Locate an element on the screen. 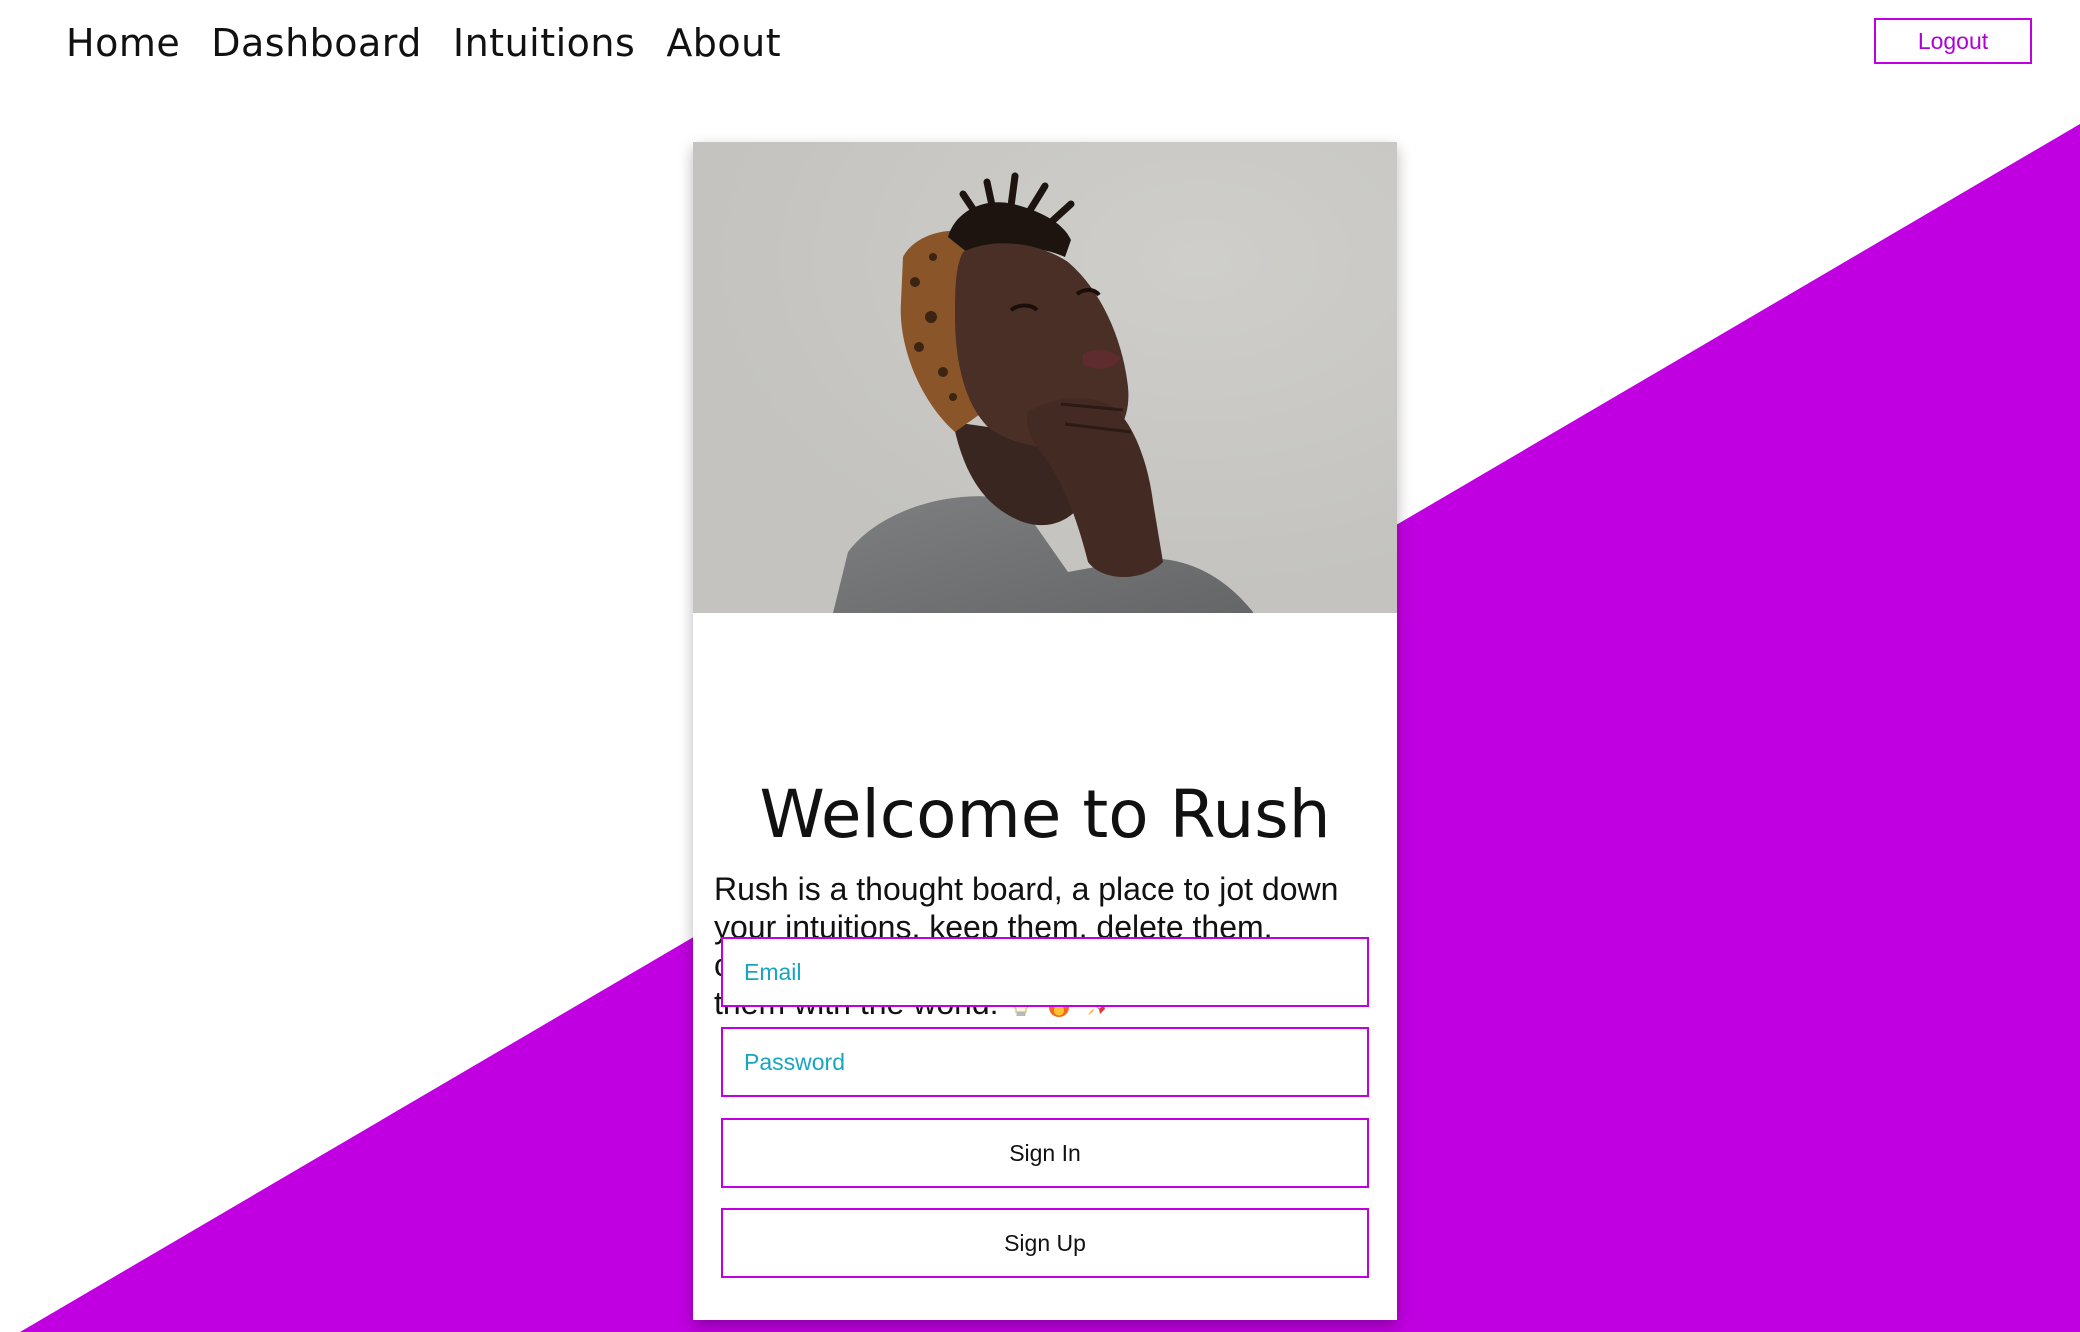  portrait-photo-icon is located at coordinates (1045, 377).